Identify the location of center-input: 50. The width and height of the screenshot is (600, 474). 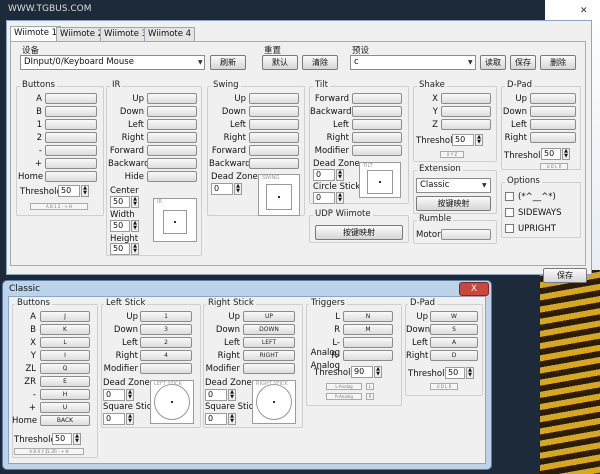
(120, 202).